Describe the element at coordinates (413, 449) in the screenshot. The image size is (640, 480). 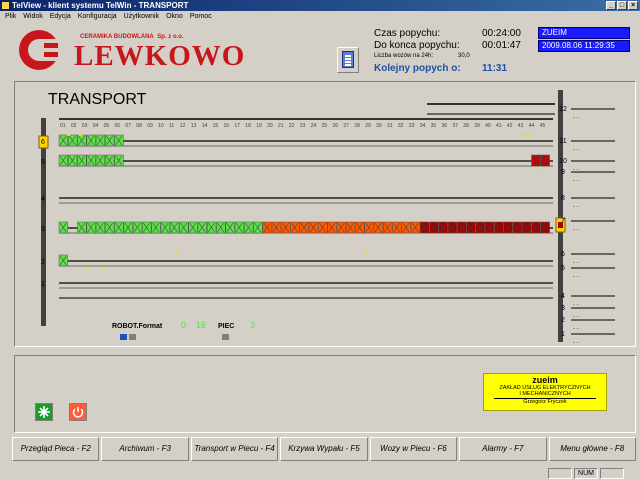
I see `fkey-f6: Wozy w Piecu - F6` at that location.